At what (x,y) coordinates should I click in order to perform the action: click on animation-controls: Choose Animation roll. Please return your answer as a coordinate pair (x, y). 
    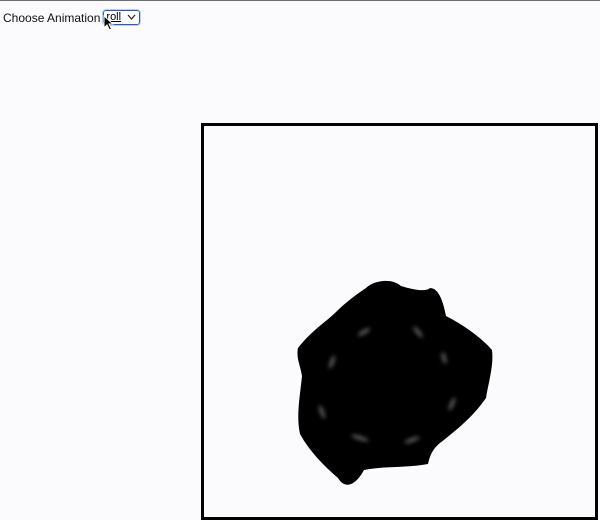
    Looking at the image, I should click on (72, 17).